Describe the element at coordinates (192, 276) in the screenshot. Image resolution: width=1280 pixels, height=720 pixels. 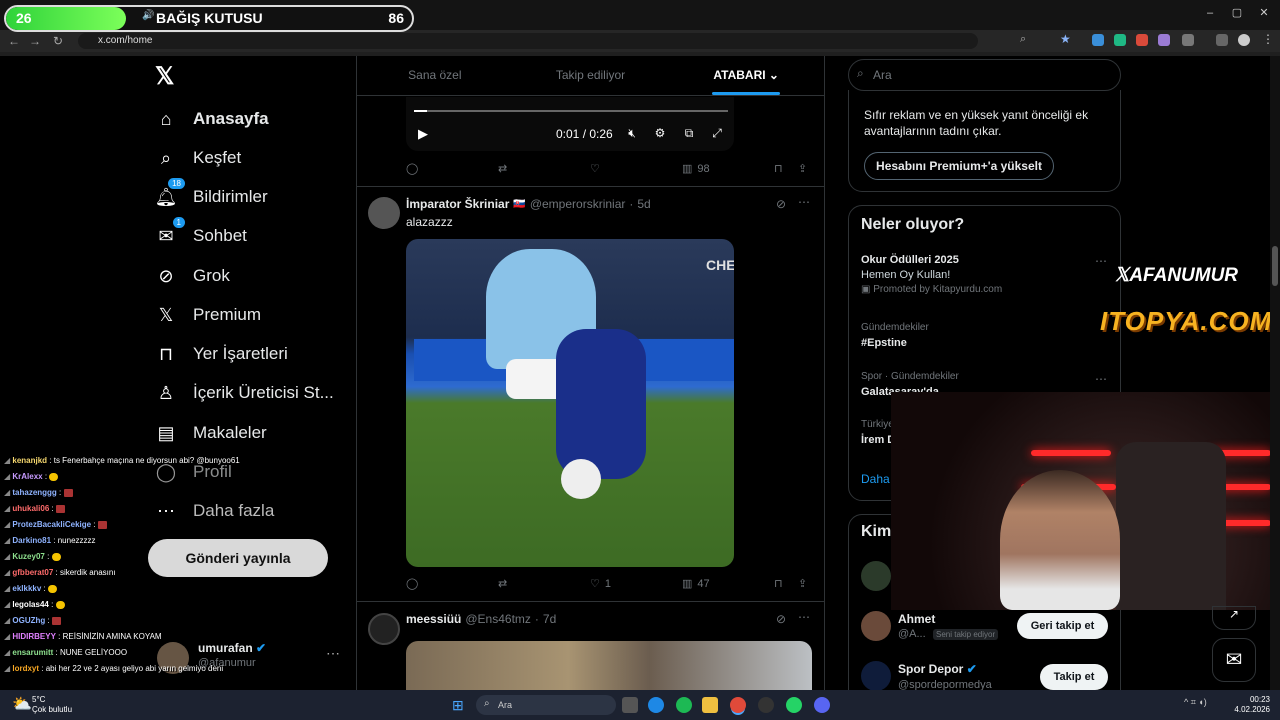
I see `nav-grok: ⊘ Grok` at that location.